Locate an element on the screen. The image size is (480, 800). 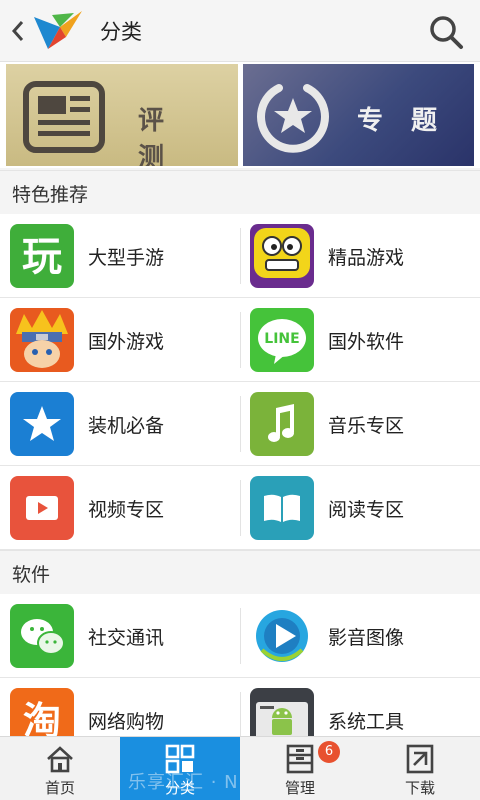
category-item-music: 音乐专区 is located at coordinates (360, 424).